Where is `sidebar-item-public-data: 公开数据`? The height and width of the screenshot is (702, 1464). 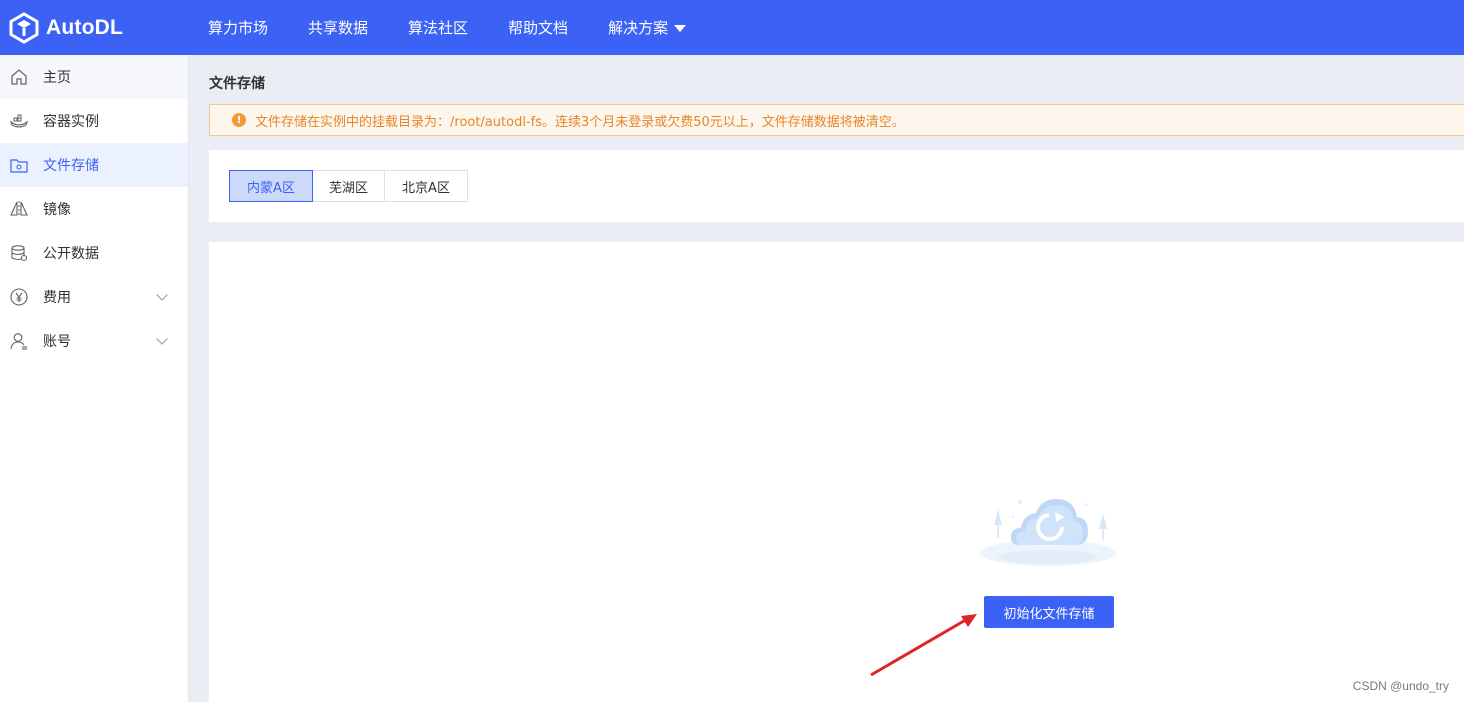
sidebar-item-public-data: 公开数据 is located at coordinates (94, 253).